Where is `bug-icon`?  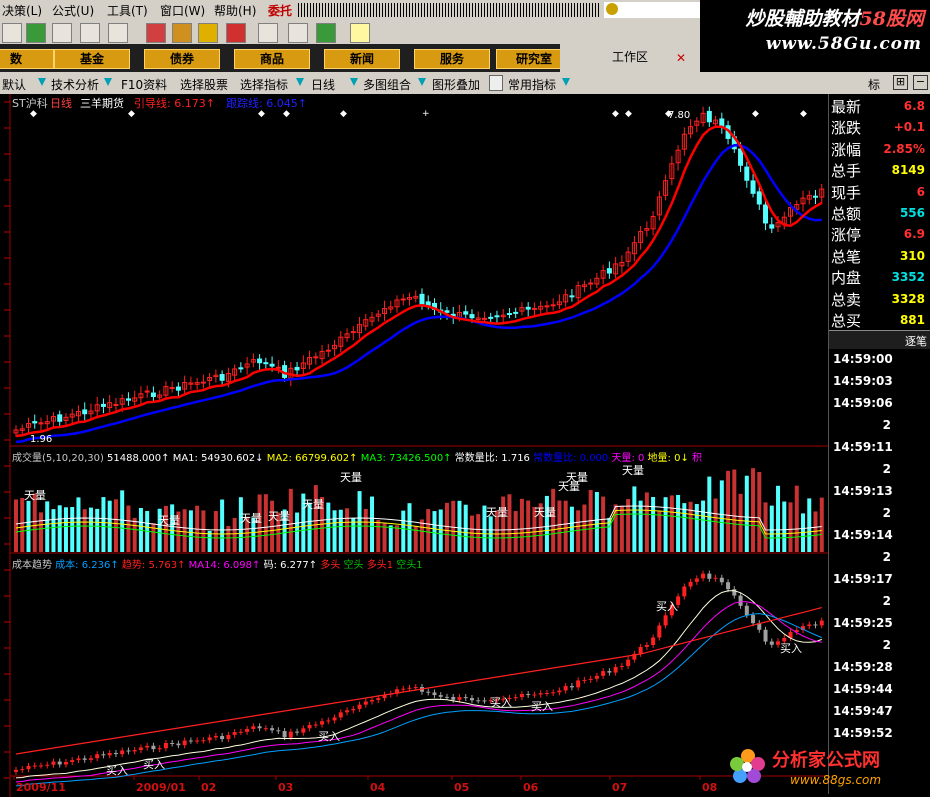
bug-icon is located at coordinates (236, 33).